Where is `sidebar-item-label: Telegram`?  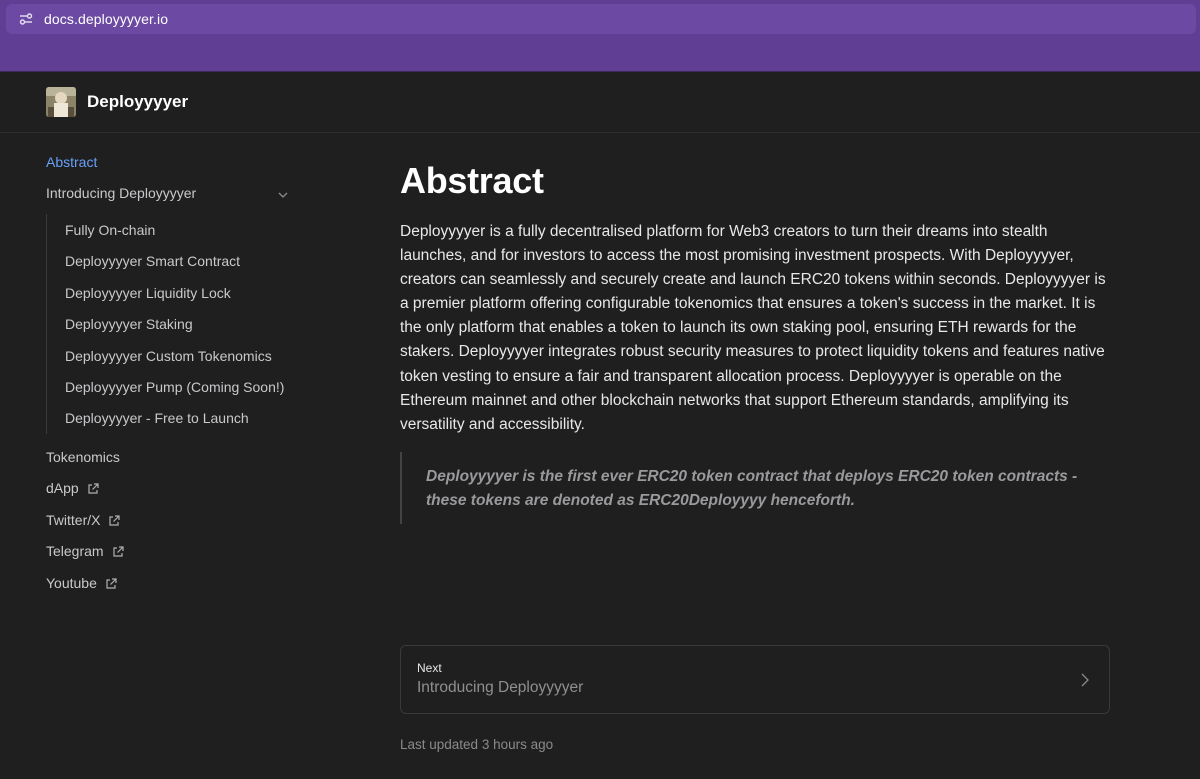 sidebar-item-label: Telegram is located at coordinates (75, 551).